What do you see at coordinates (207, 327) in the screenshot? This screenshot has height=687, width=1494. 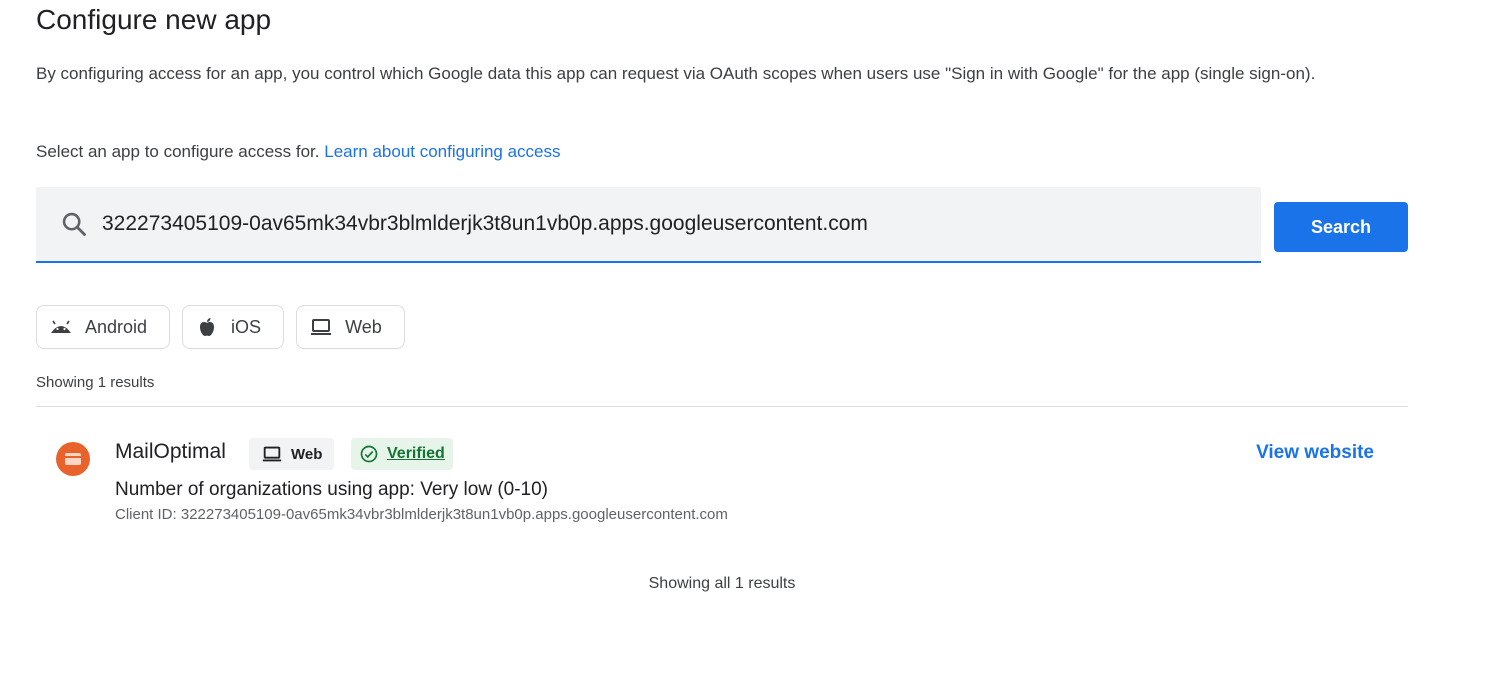 I see `apple-icon` at bounding box center [207, 327].